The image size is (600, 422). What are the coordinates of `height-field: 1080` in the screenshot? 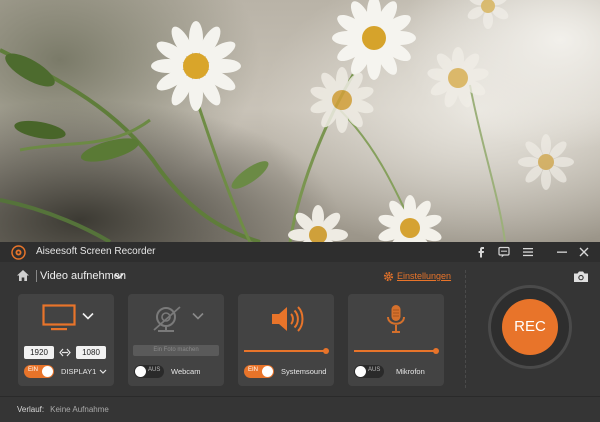 It's located at (91, 352).